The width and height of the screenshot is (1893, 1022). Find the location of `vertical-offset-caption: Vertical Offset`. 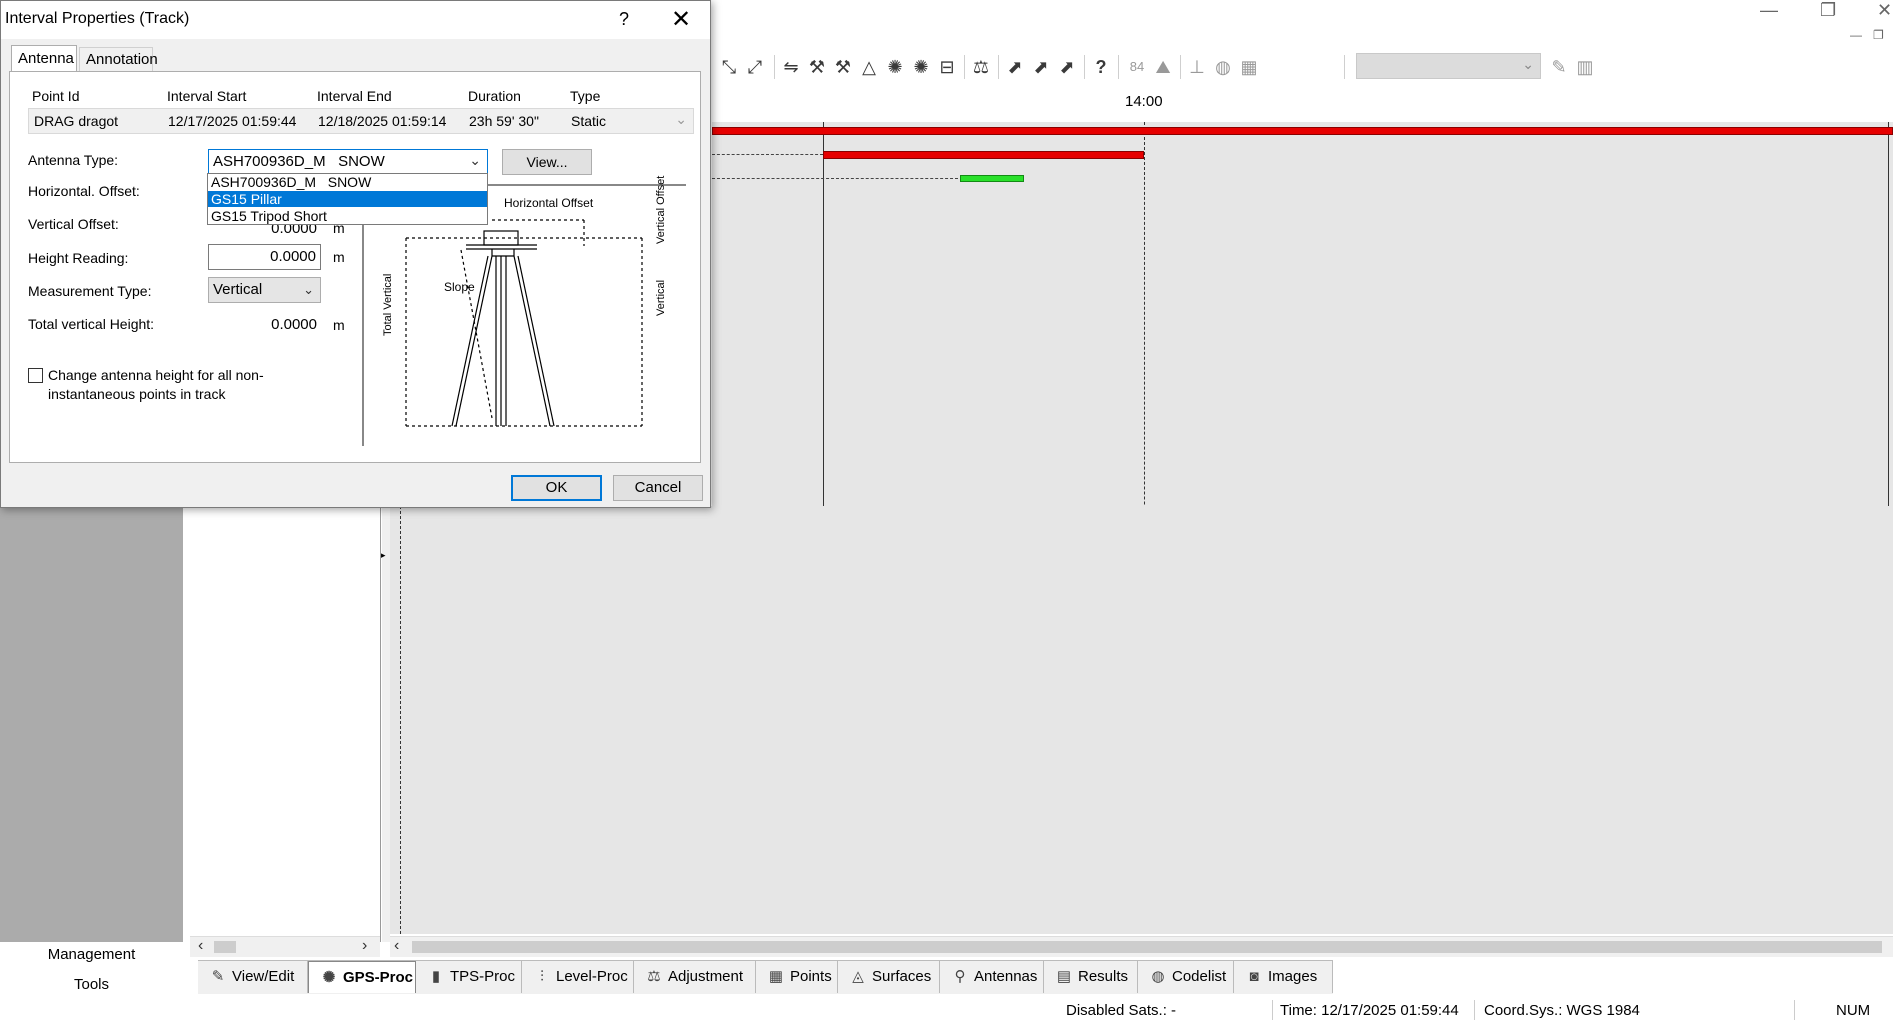

vertical-offset-caption: Vertical Offset is located at coordinates (661, 209).